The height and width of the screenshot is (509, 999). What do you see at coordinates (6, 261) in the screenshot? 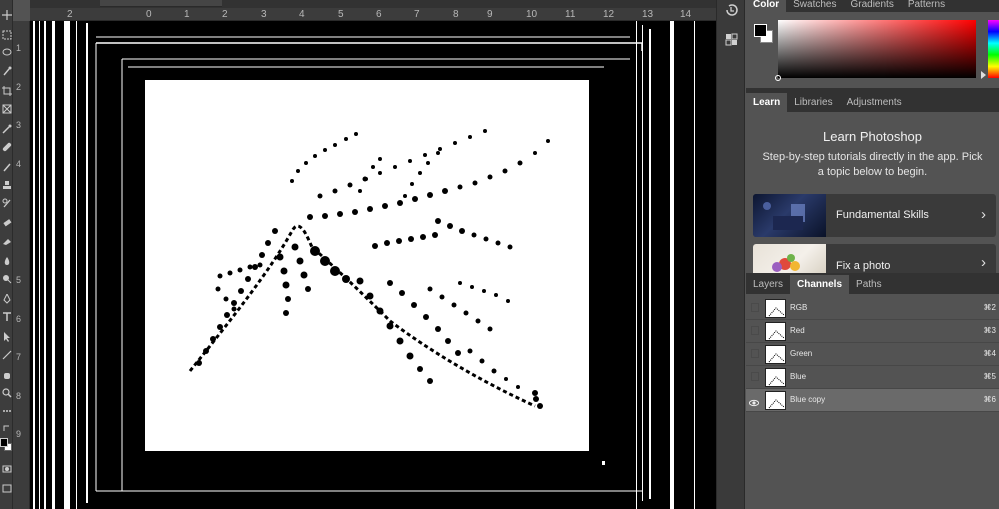
I see `blur-icon` at bounding box center [6, 261].